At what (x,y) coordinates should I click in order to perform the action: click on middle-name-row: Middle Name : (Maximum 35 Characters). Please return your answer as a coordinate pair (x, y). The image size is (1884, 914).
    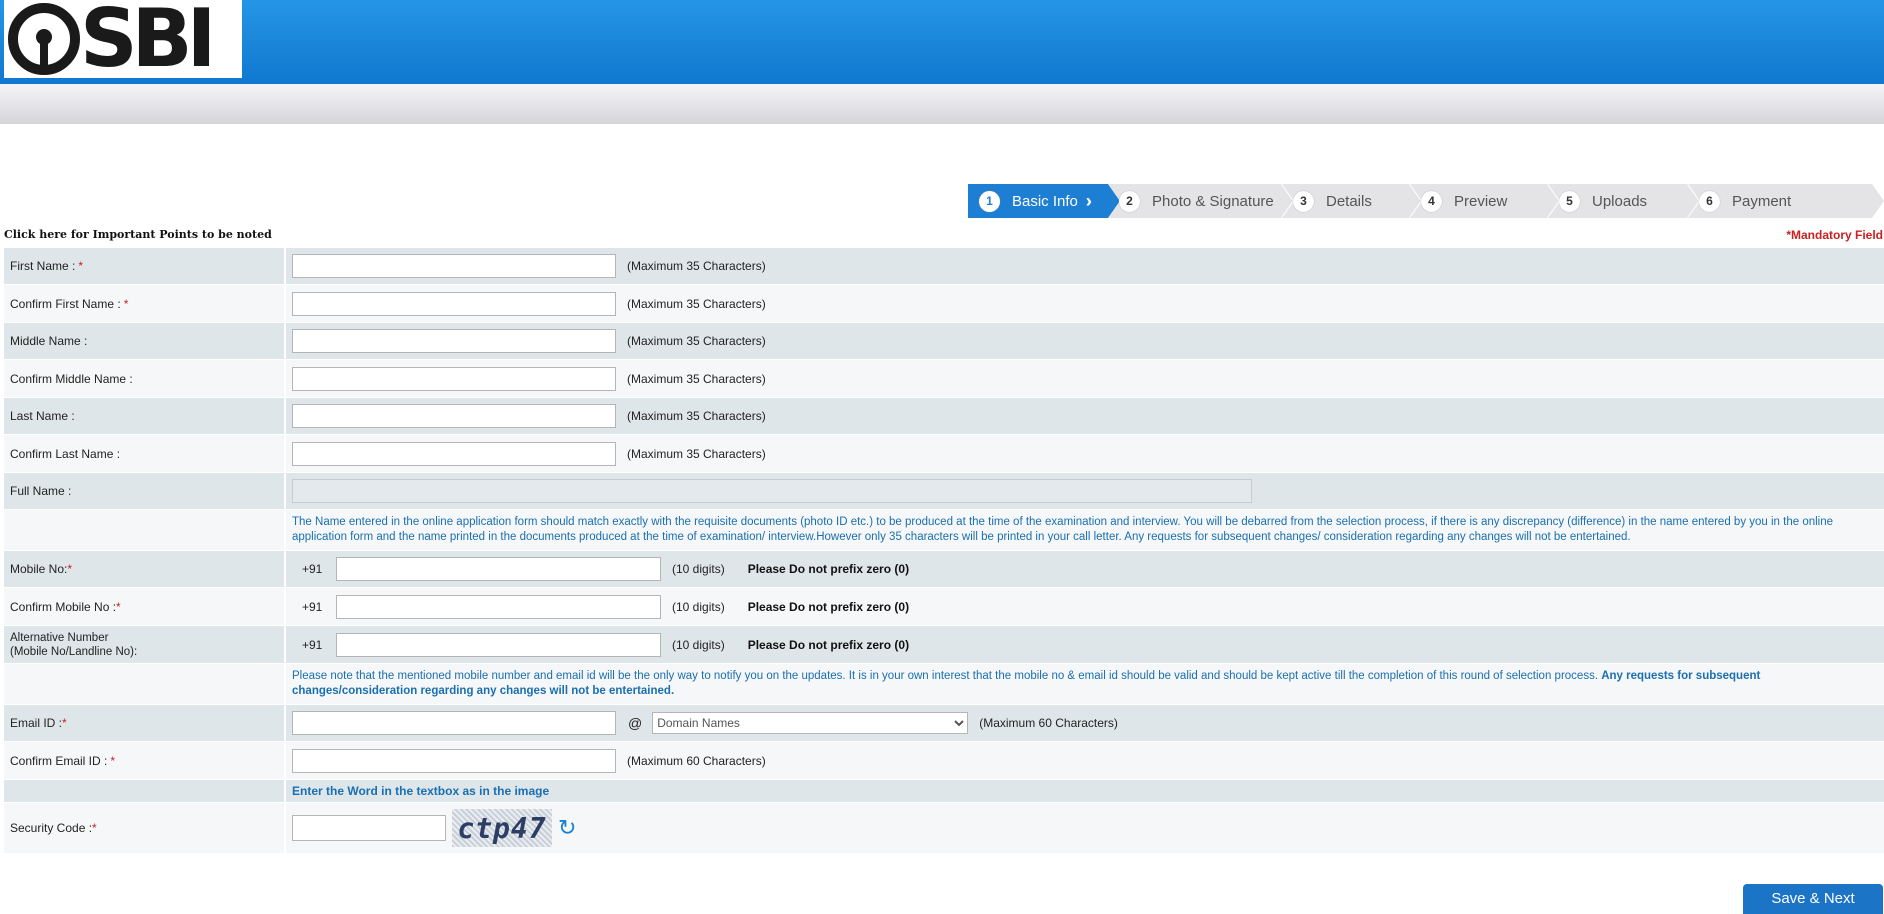
    Looking at the image, I should click on (944, 341).